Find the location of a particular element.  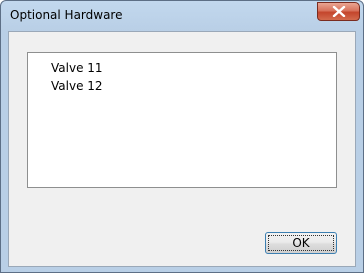

list-item: Valve 11 is located at coordinates (77, 68).